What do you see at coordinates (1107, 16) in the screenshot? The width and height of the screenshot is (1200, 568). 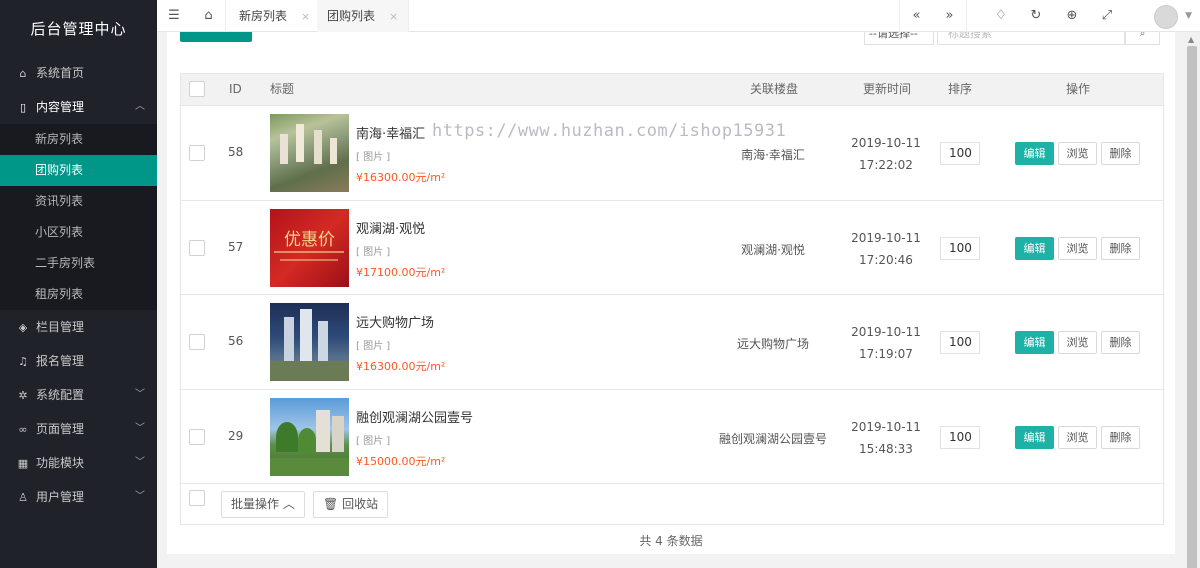 I see `fullscreen-icon: ⤢` at bounding box center [1107, 16].